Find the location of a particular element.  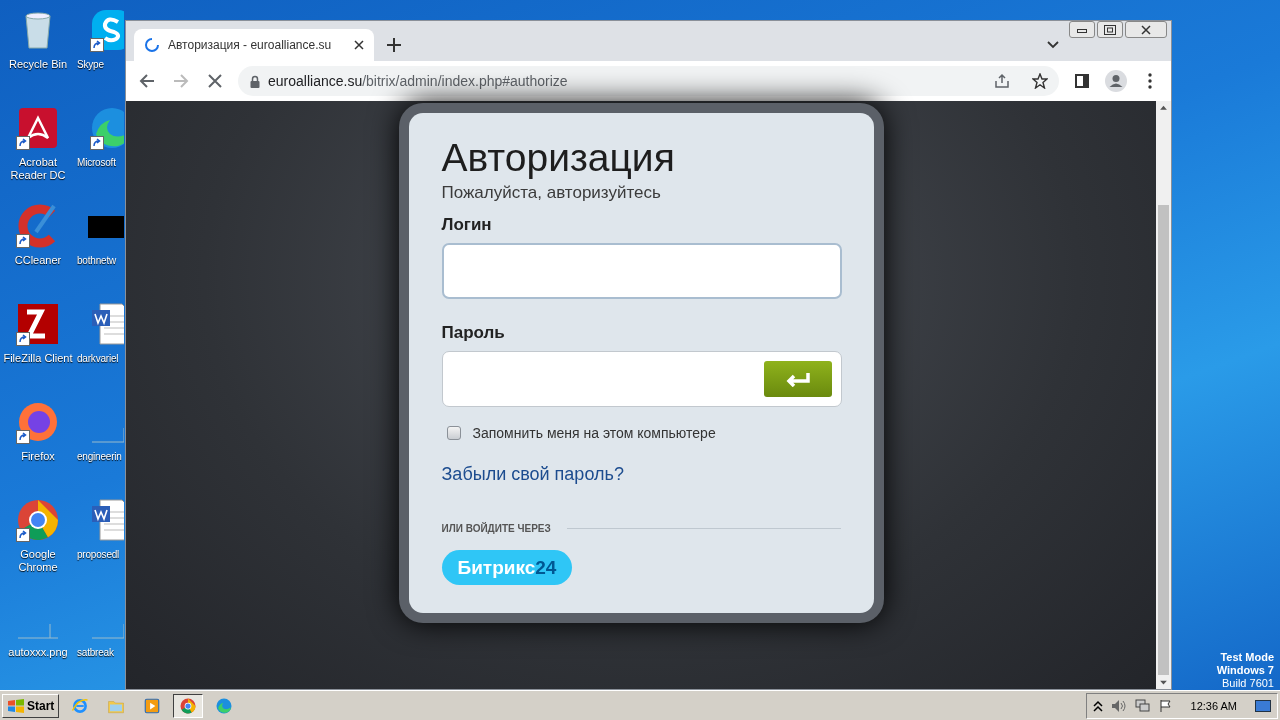

desktop-icon-label: engineerin is located at coordinates (99, 456).